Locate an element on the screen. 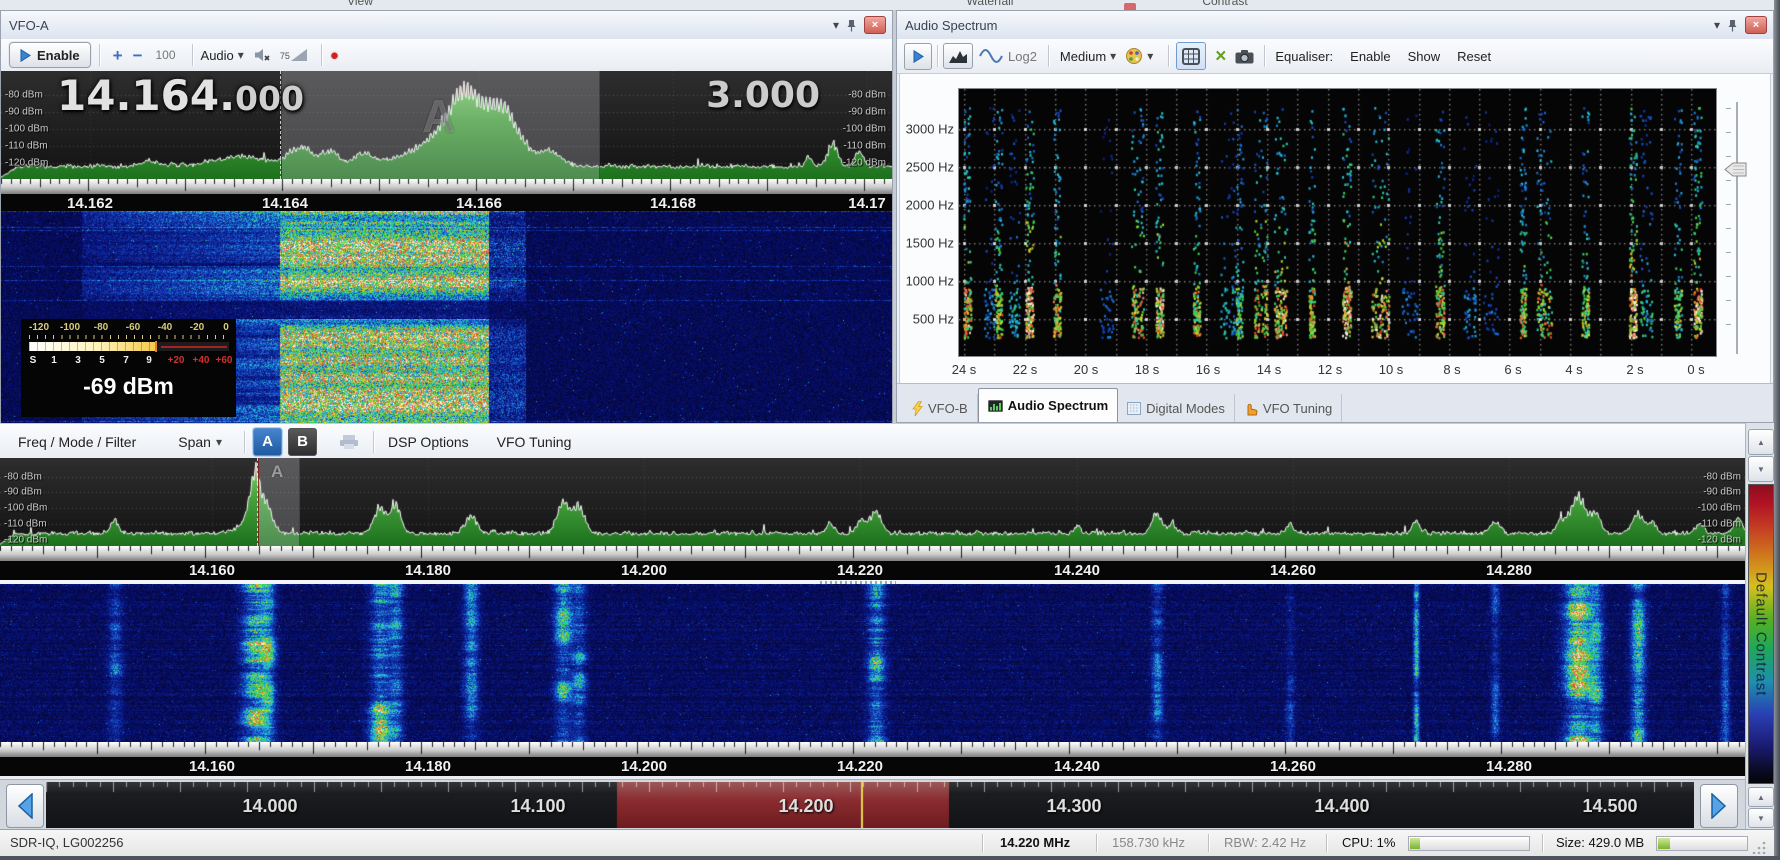 The width and height of the screenshot is (1780, 860). enable-button: Enable is located at coordinates (50, 55).